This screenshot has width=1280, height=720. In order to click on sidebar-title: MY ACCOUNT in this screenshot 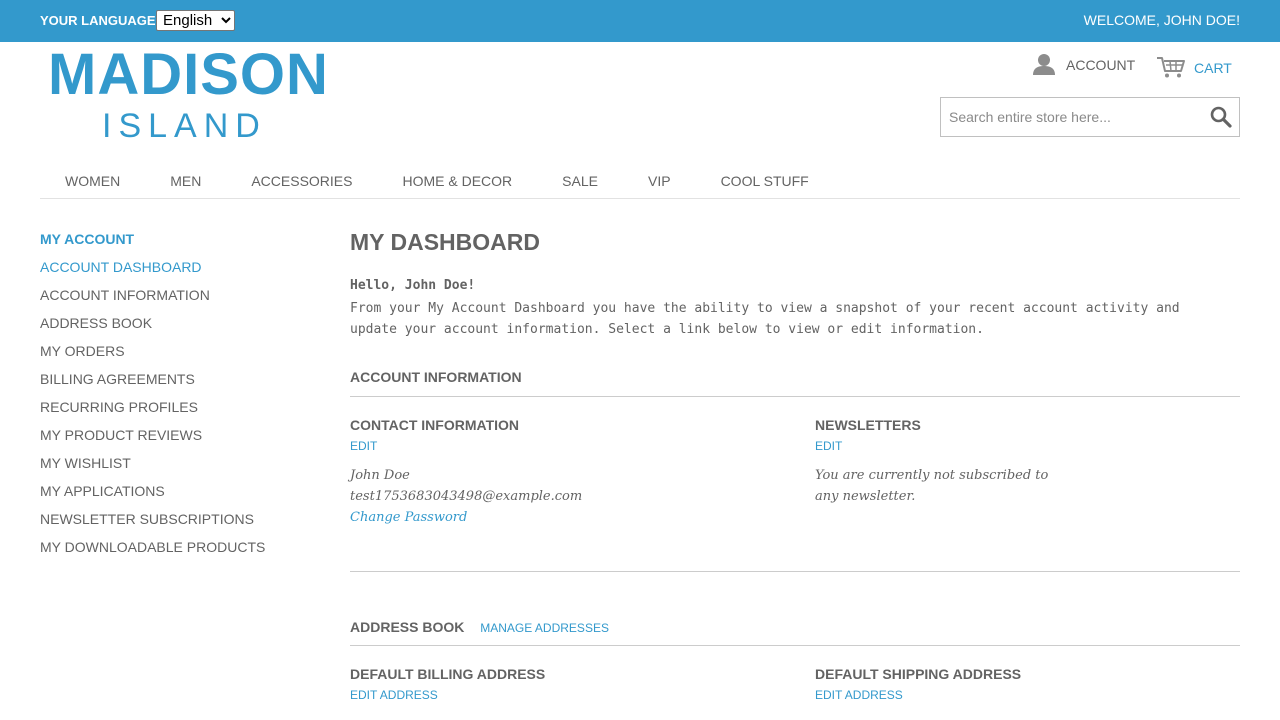, I will do `click(87, 239)`.